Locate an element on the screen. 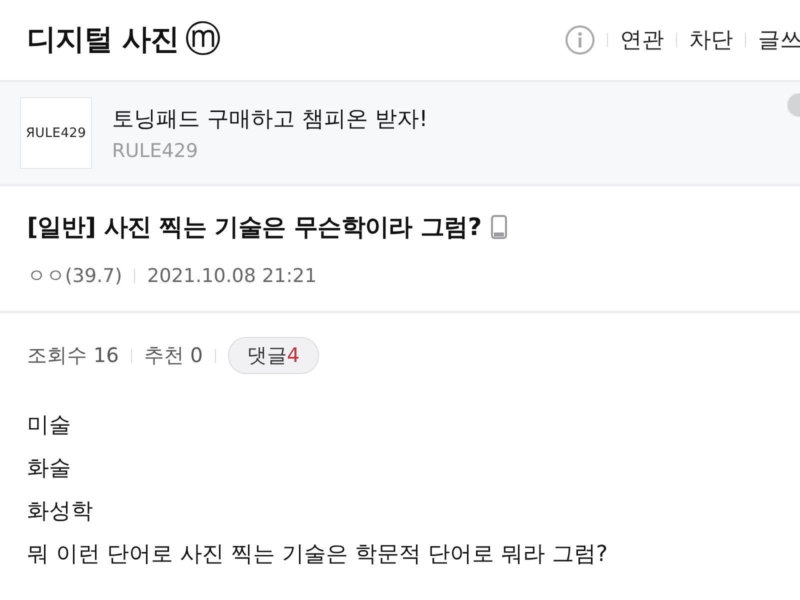 This screenshot has width=800, height=600. post-title: [일반] 사진 찍는 기술은 무슨학이라 그럼? is located at coordinates (254, 227).